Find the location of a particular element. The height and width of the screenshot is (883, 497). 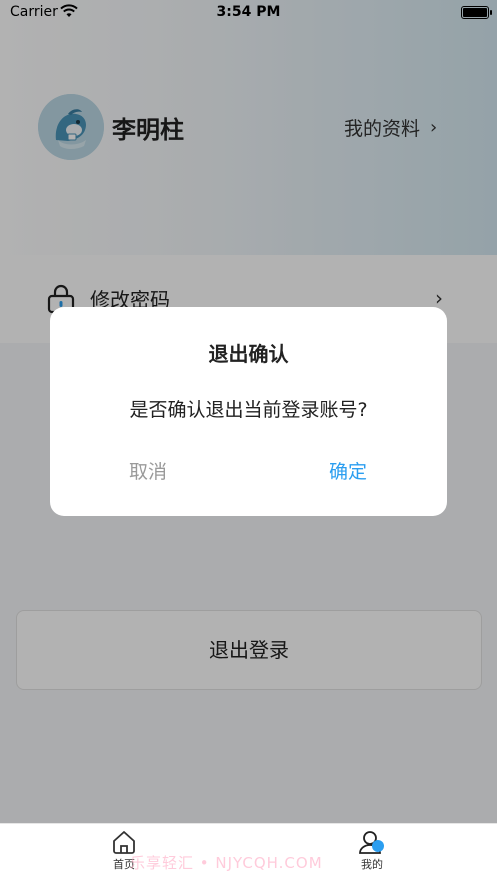

cancel-button: 取消 is located at coordinates (148, 475).